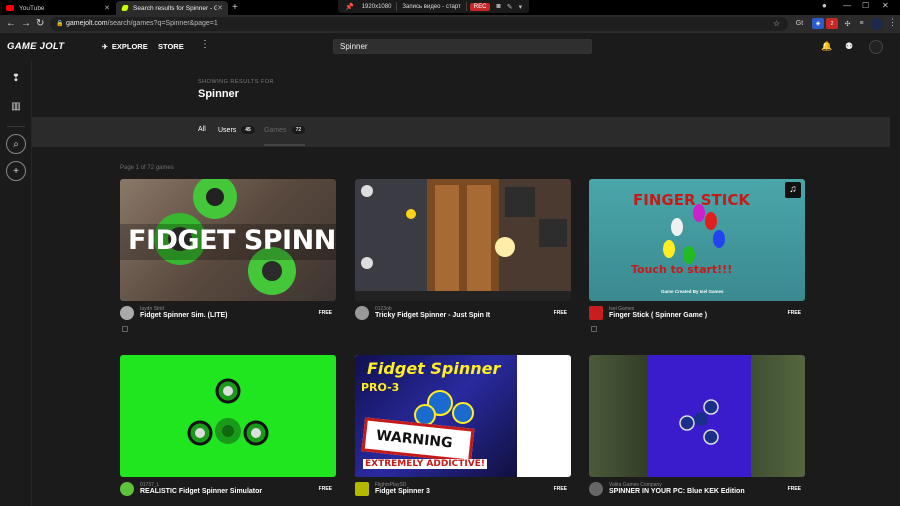 The image size is (900, 506). What do you see at coordinates (202, 129) in the screenshot?
I see `tab-all: All` at bounding box center [202, 129].